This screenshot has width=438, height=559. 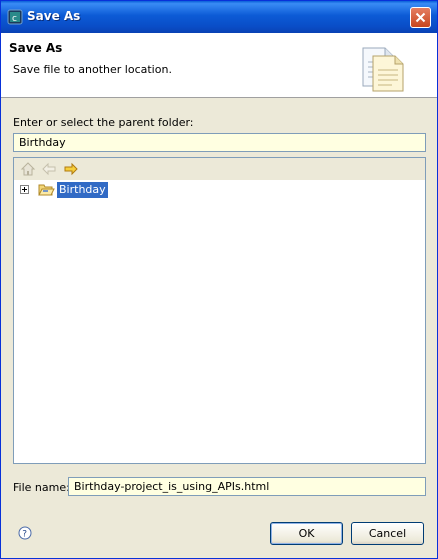 What do you see at coordinates (103, 122) in the screenshot?
I see `parent-folder-label: Enter or select the parent folder:` at bounding box center [103, 122].